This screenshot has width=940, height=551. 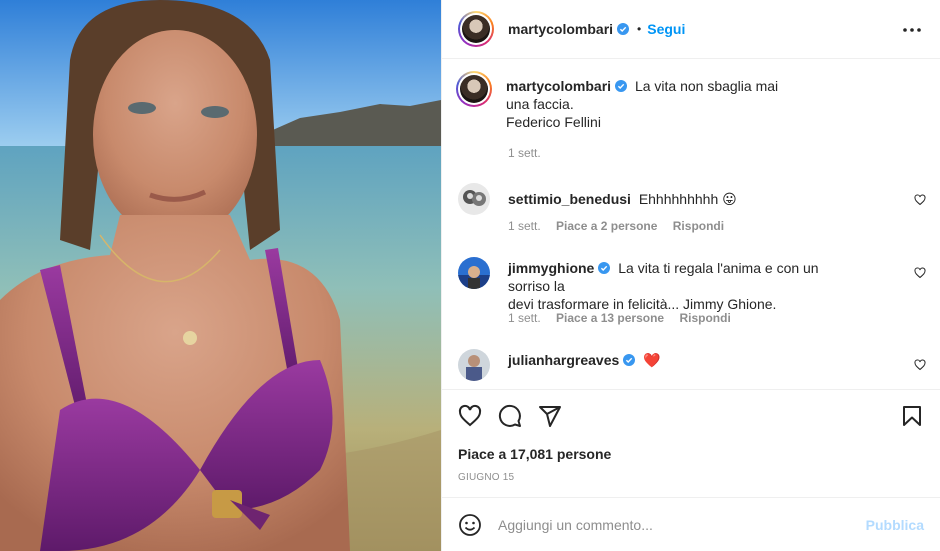 I want to click on commenter-username: julianhargreaves, so click(x=563, y=360).